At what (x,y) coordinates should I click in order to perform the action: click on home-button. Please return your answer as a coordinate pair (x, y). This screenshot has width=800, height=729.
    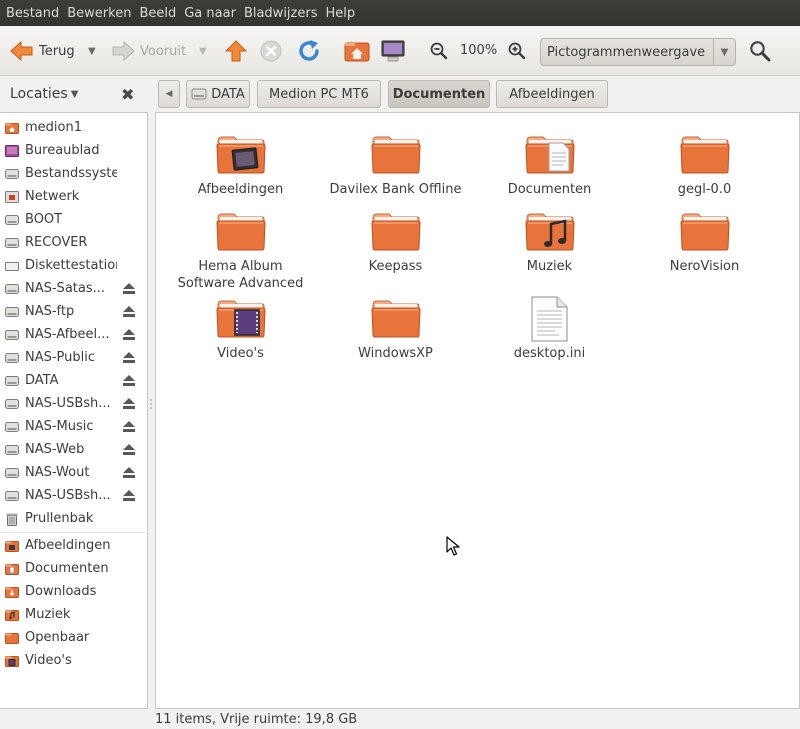
    Looking at the image, I should click on (357, 51).